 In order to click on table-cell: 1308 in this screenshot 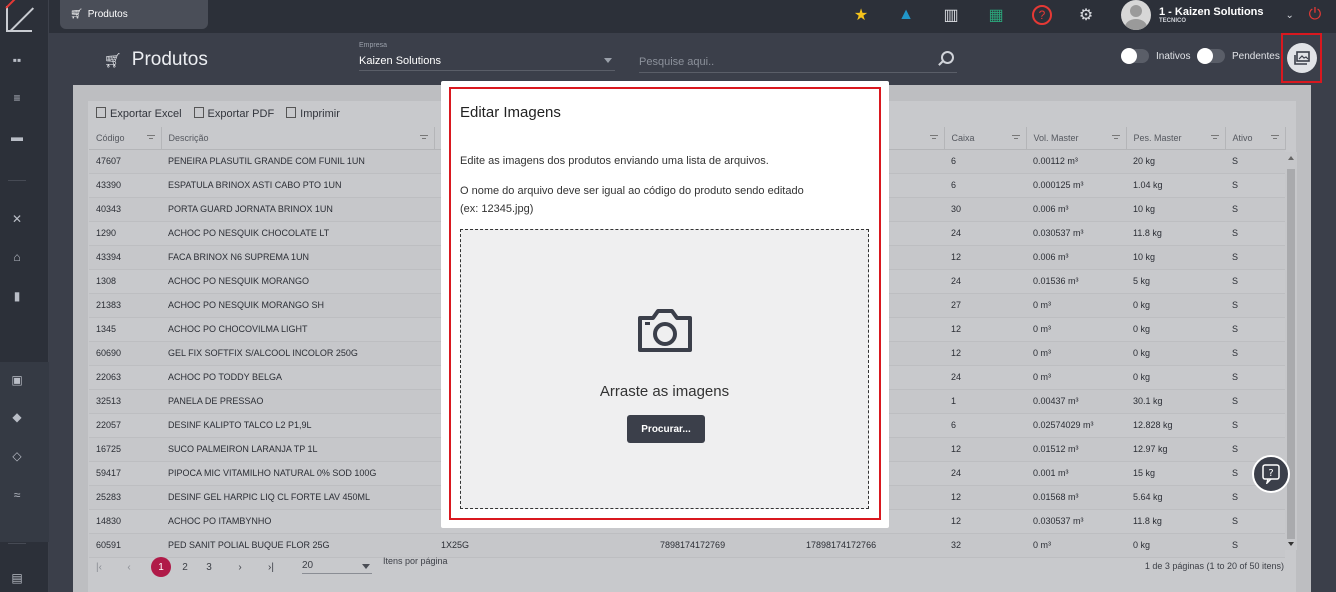, I will do `click(125, 281)`.